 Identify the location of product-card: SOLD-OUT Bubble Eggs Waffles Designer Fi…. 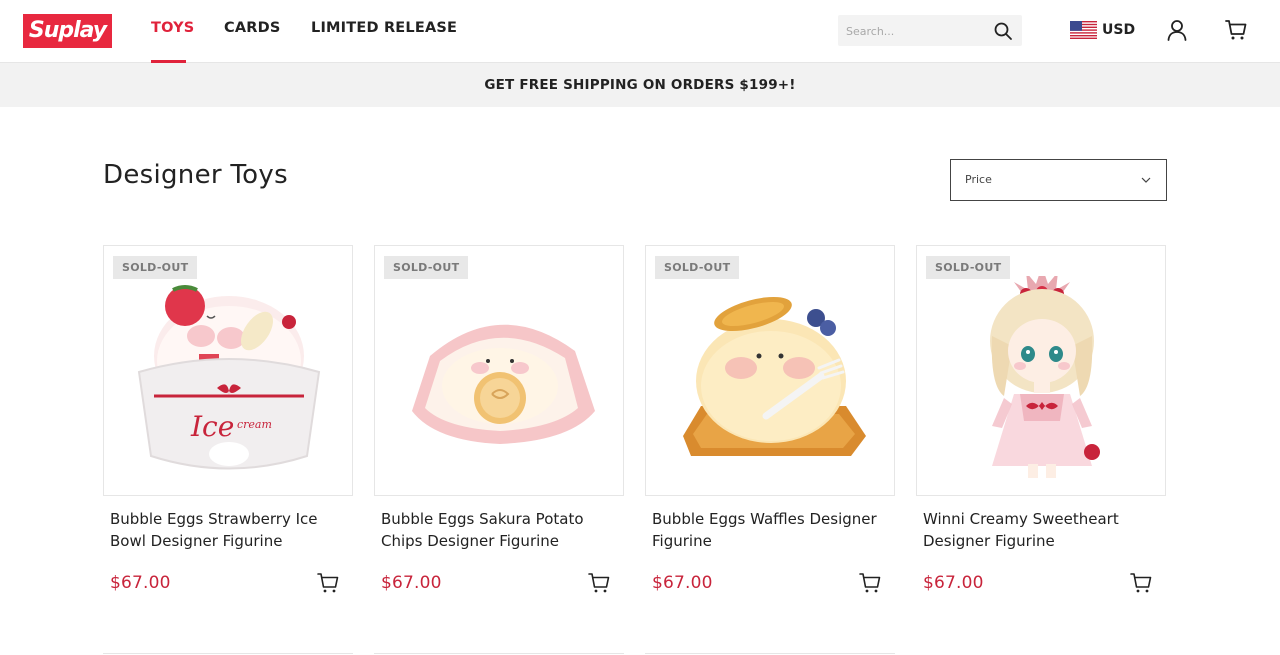
(770, 419).